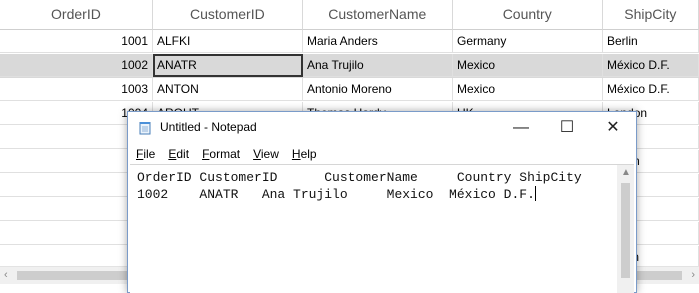 The height and width of the screenshot is (293, 699). I want to click on cell-orderid: 1001, so click(76, 41).